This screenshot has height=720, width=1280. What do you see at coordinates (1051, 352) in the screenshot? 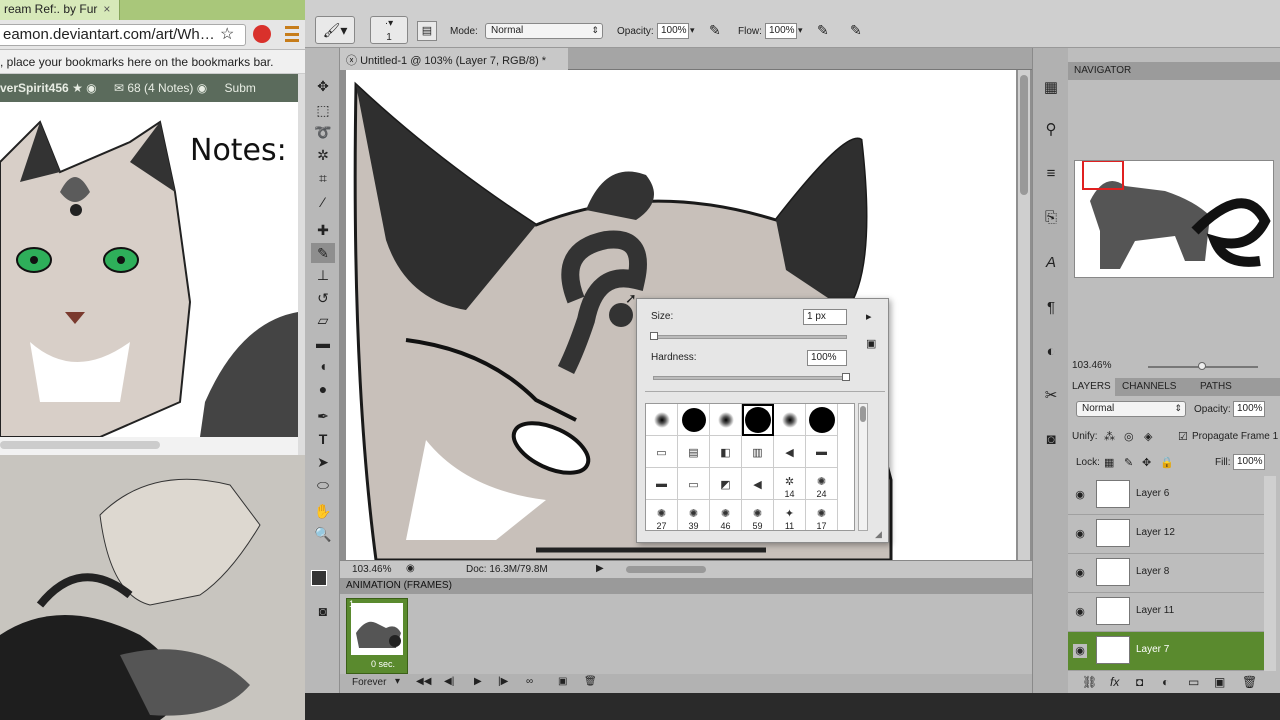
I see `adjustments-icon: ◐` at bounding box center [1051, 352].